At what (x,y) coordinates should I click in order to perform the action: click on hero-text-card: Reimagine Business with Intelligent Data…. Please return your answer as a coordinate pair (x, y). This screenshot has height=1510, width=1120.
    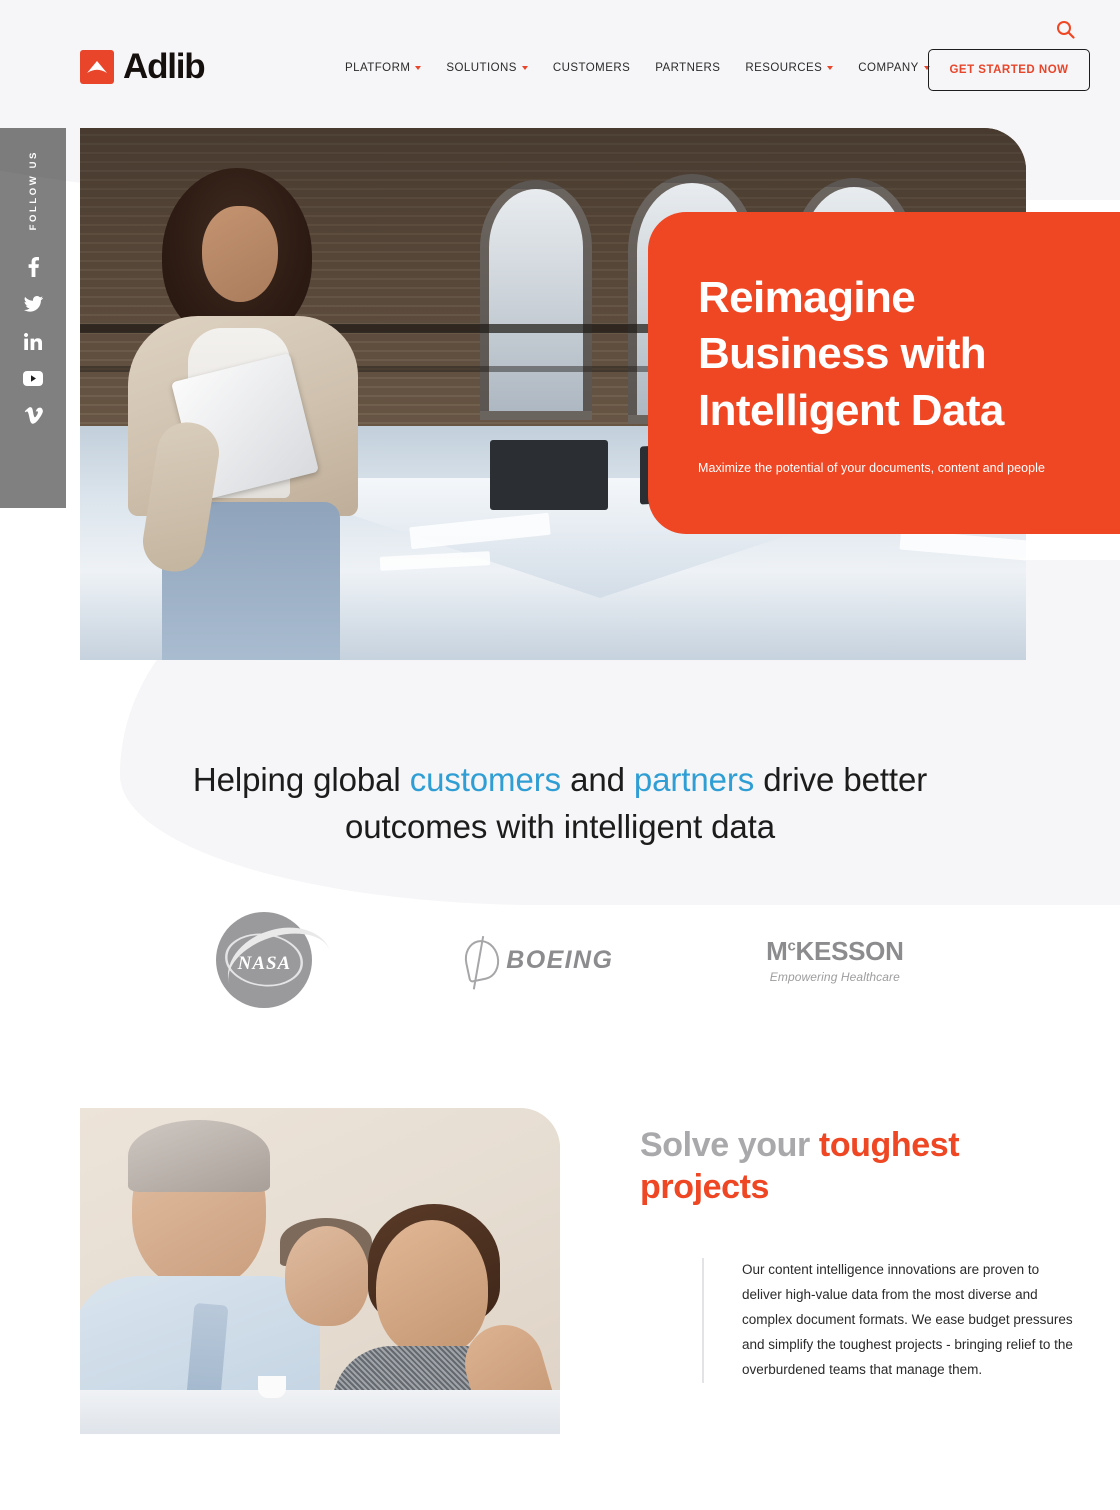
    Looking at the image, I should click on (884, 373).